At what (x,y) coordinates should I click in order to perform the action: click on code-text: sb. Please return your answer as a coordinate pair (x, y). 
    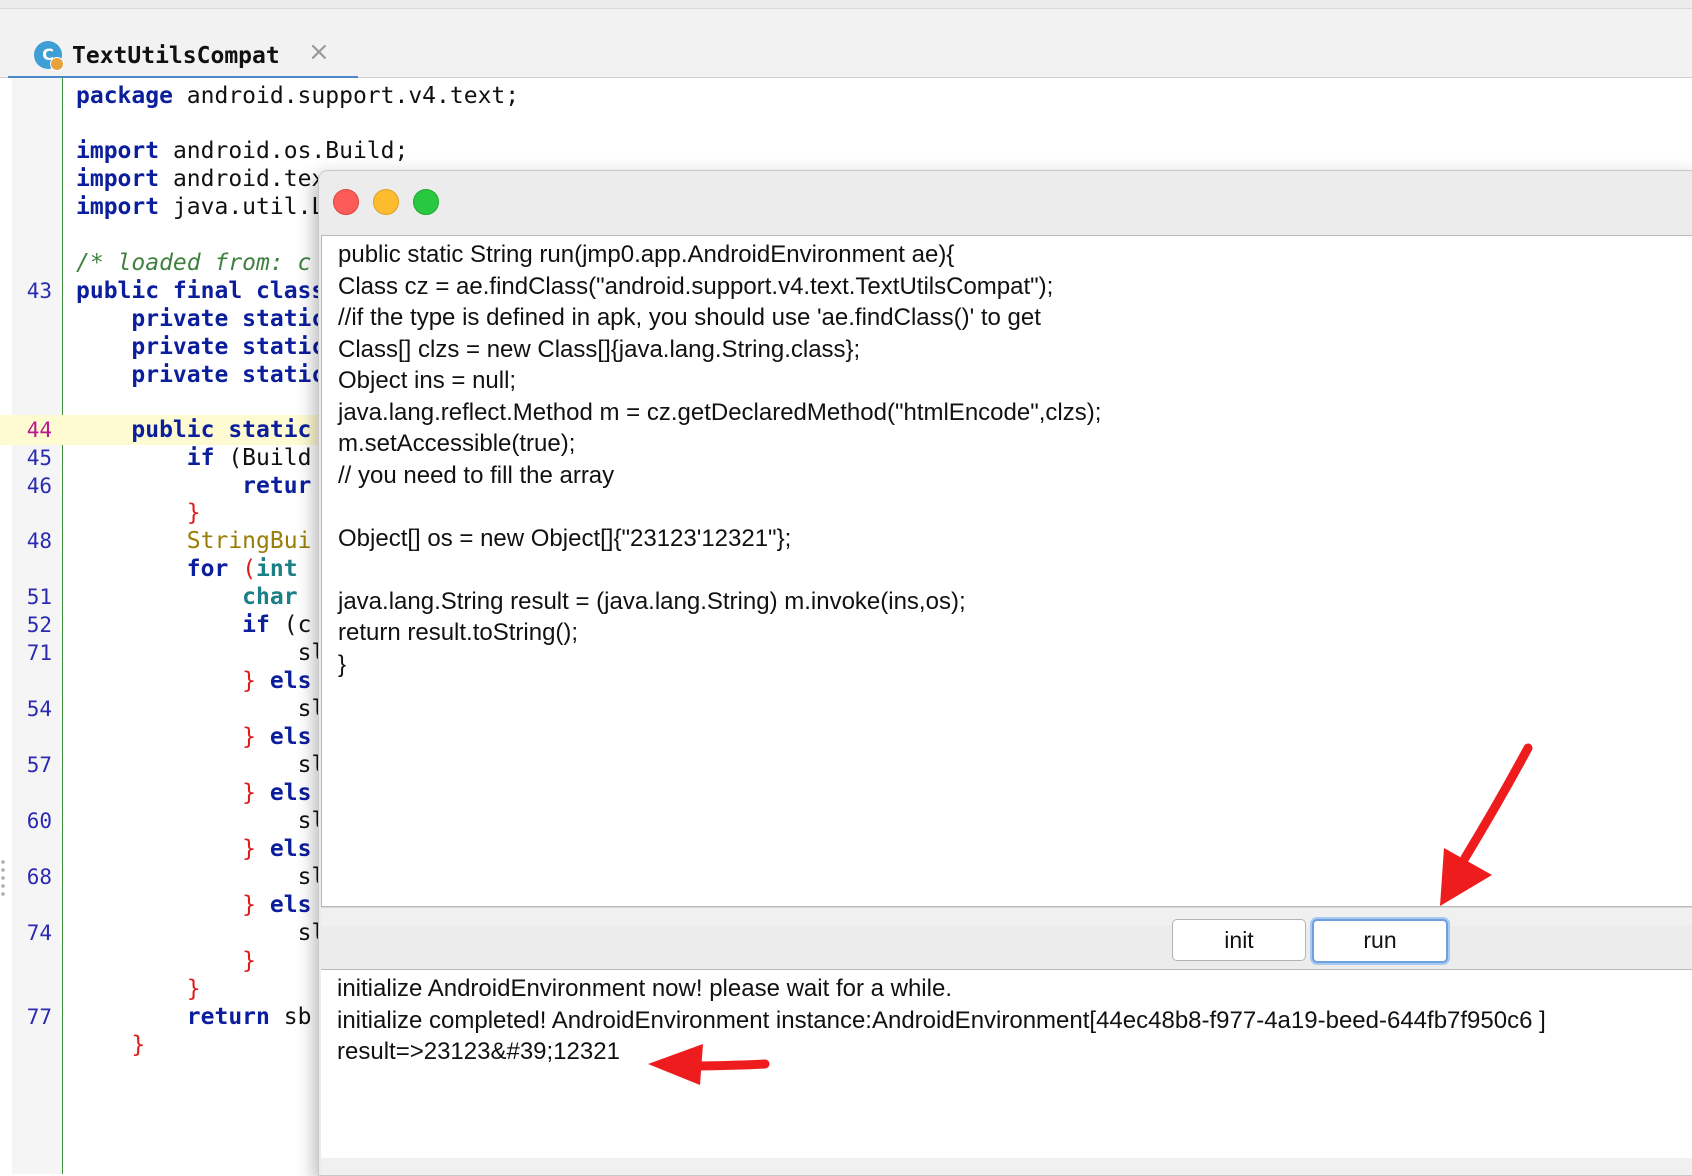
    Looking at the image, I should click on (290, 1017).